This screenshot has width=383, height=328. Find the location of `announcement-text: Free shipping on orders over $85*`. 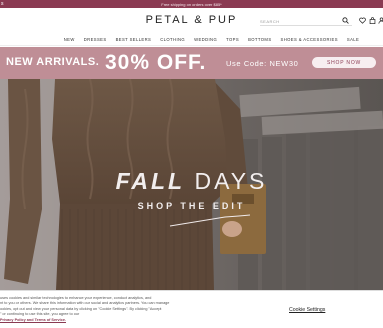

announcement-text: Free shipping on orders over $85* is located at coordinates (191, 4).